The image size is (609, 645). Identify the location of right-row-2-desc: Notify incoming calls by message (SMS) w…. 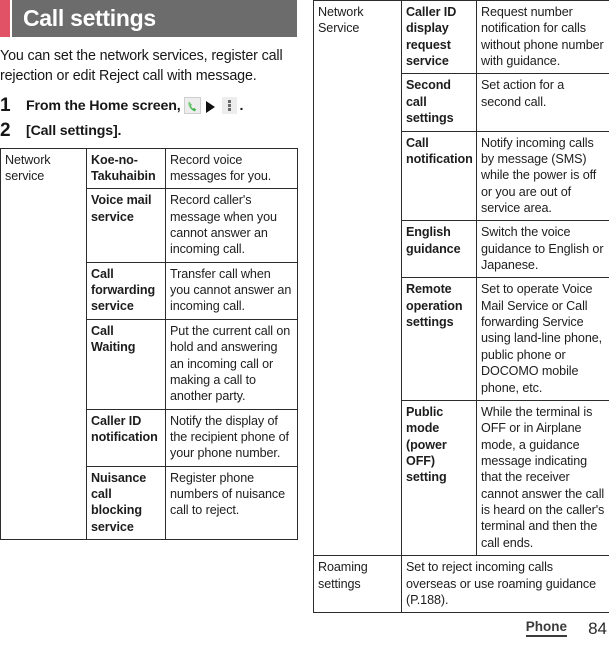
(542, 176).